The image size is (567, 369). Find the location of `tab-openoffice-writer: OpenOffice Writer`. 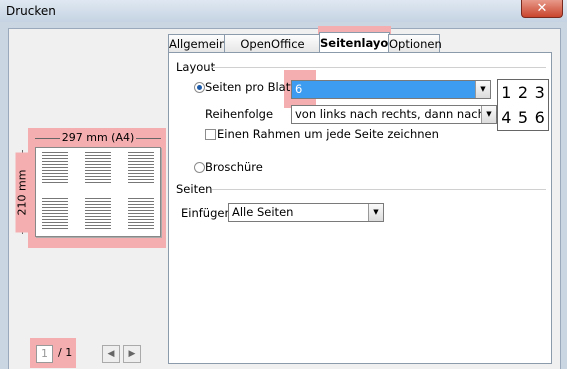

tab-openoffice-writer: OpenOffice Writer is located at coordinates (272, 51).